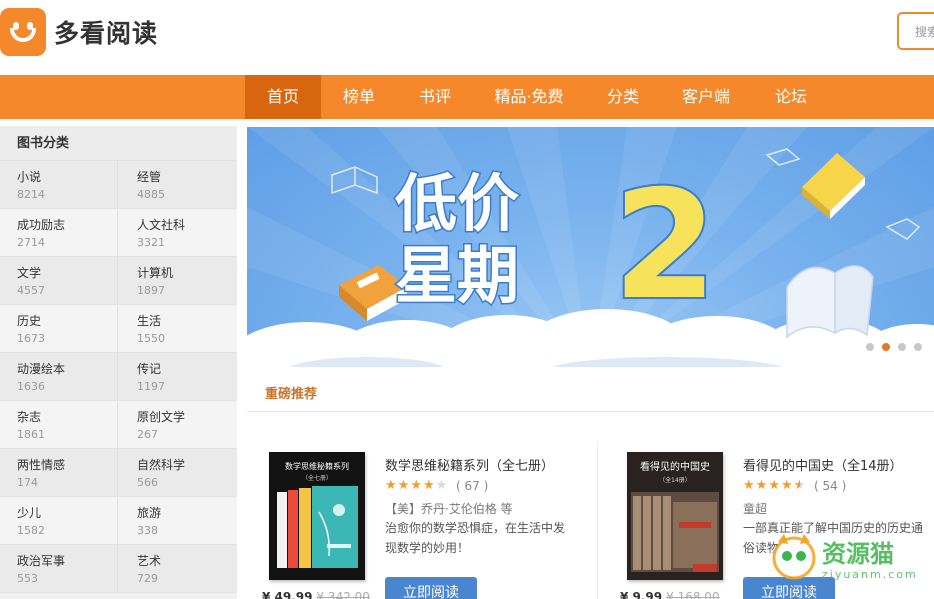 The height and width of the screenshot is (599, 934). Describe the element at coordinates (147, 578) in the screenshot. I see `category-count: 729` at that location.